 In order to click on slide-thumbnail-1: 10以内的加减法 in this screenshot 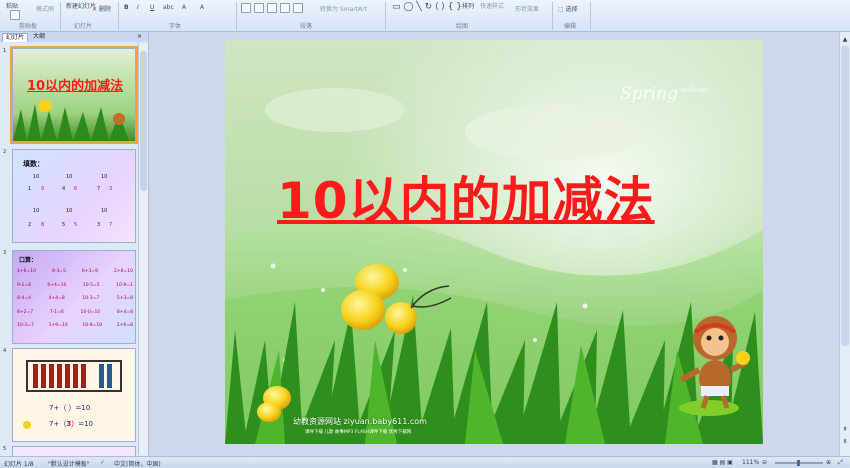, I will do `click(74, 95)`.